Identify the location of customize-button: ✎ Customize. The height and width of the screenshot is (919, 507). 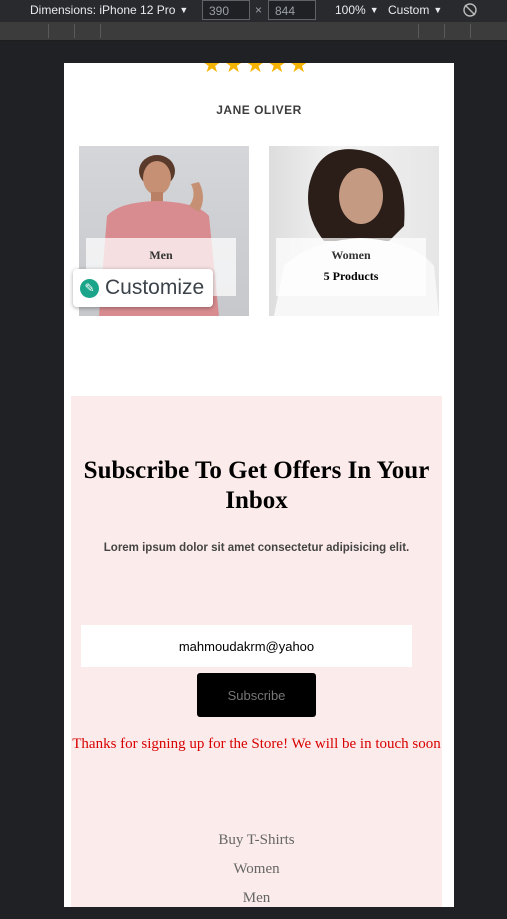
(143, 288).